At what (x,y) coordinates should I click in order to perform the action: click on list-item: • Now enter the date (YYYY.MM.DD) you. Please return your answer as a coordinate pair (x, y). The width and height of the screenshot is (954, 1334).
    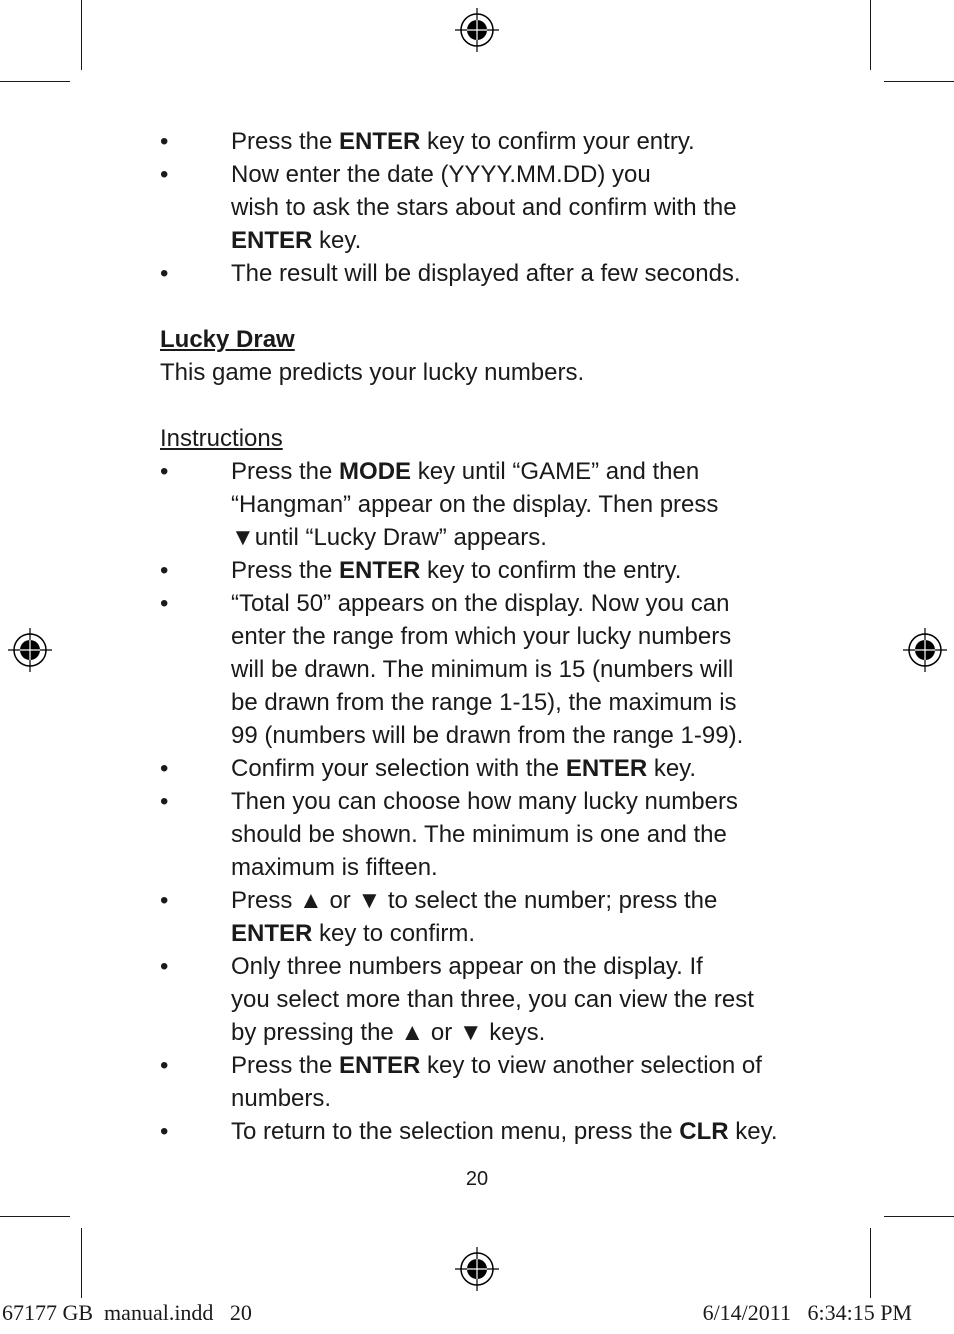
    Looking at the image, I should click on (490, 174).